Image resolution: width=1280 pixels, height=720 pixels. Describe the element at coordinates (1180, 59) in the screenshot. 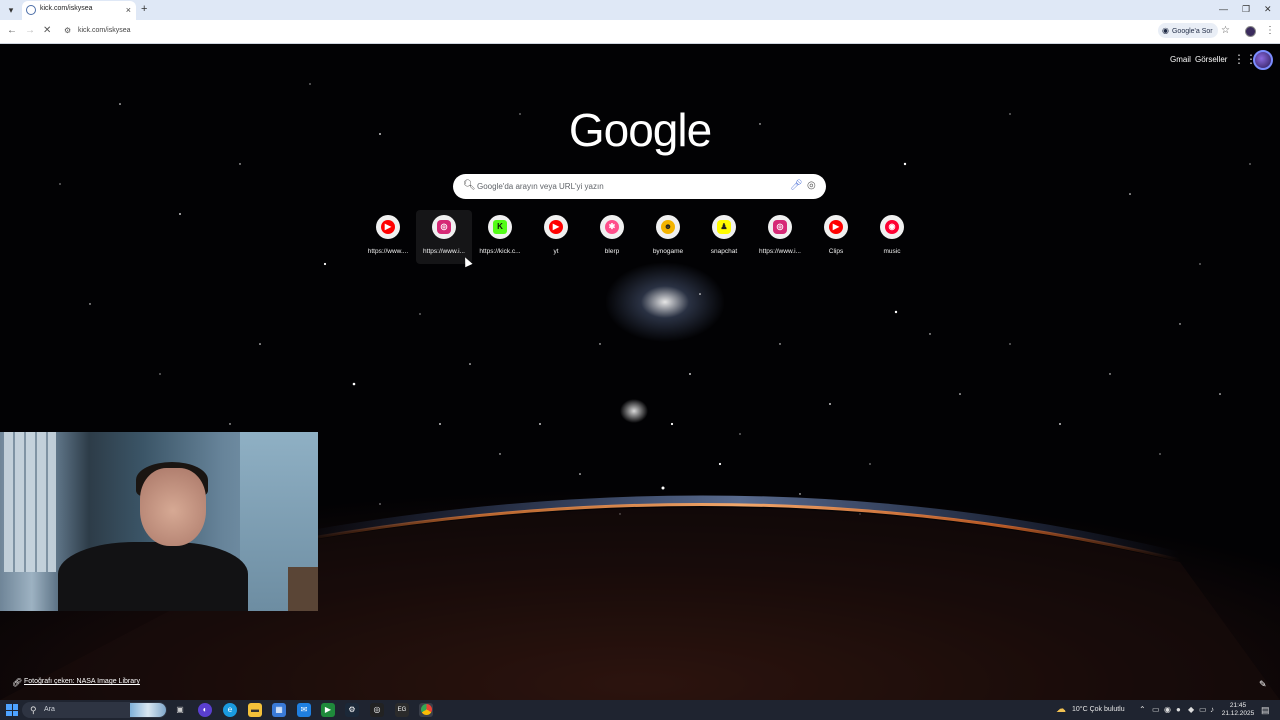

I see `gmail-link: Gmail` at that location.